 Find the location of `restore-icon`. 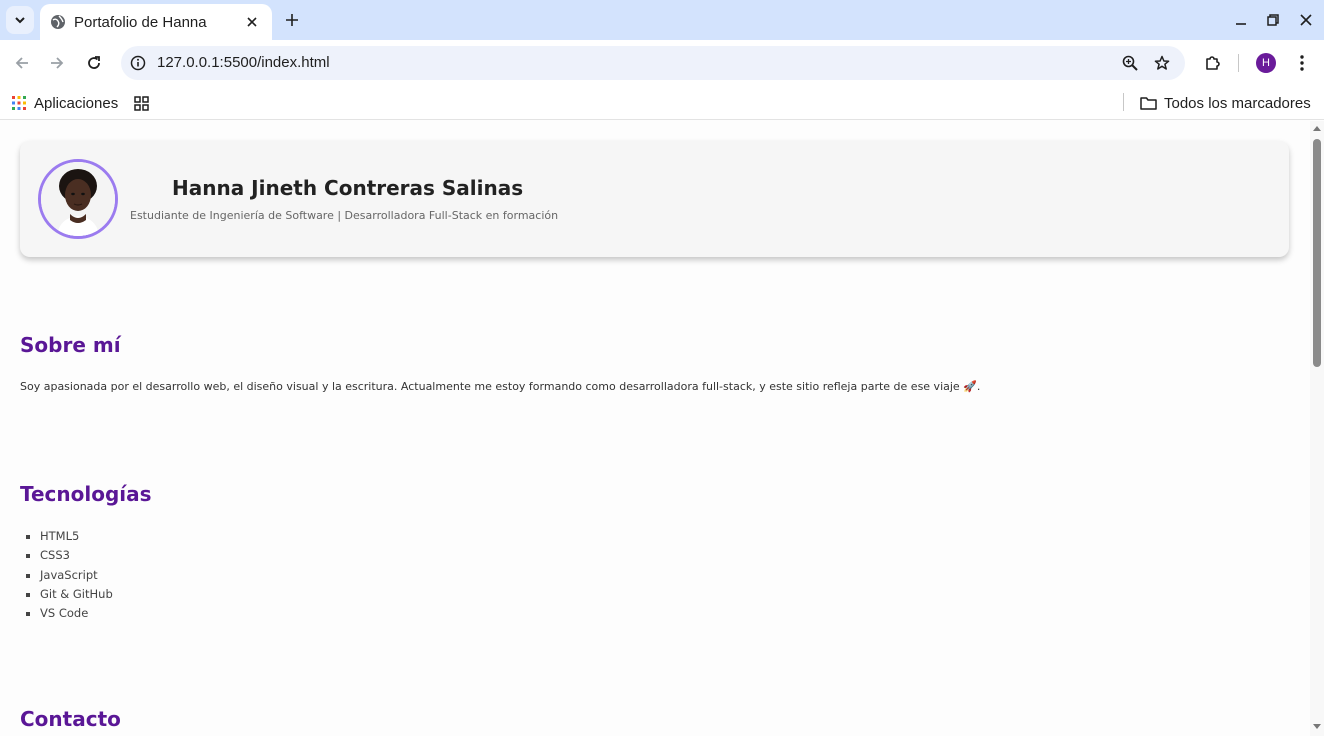

restore-icon is located at coordinates (1273, 20).